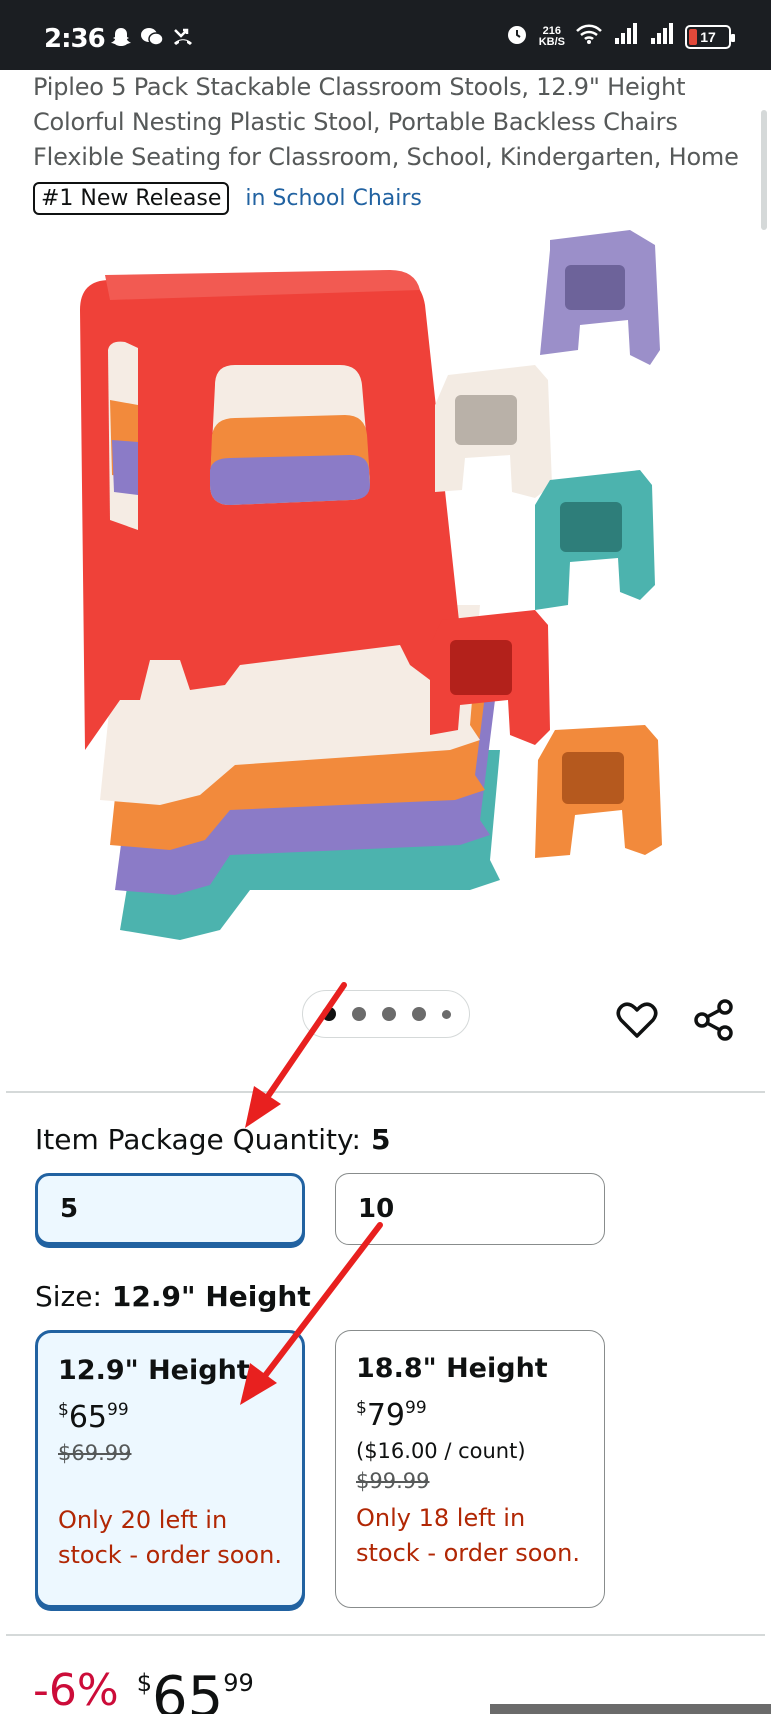 Image resolution: width=771 pixels, height=1714 pixels. I want to click on size-label: Size: 12.9" Height, so click(173, 1296).